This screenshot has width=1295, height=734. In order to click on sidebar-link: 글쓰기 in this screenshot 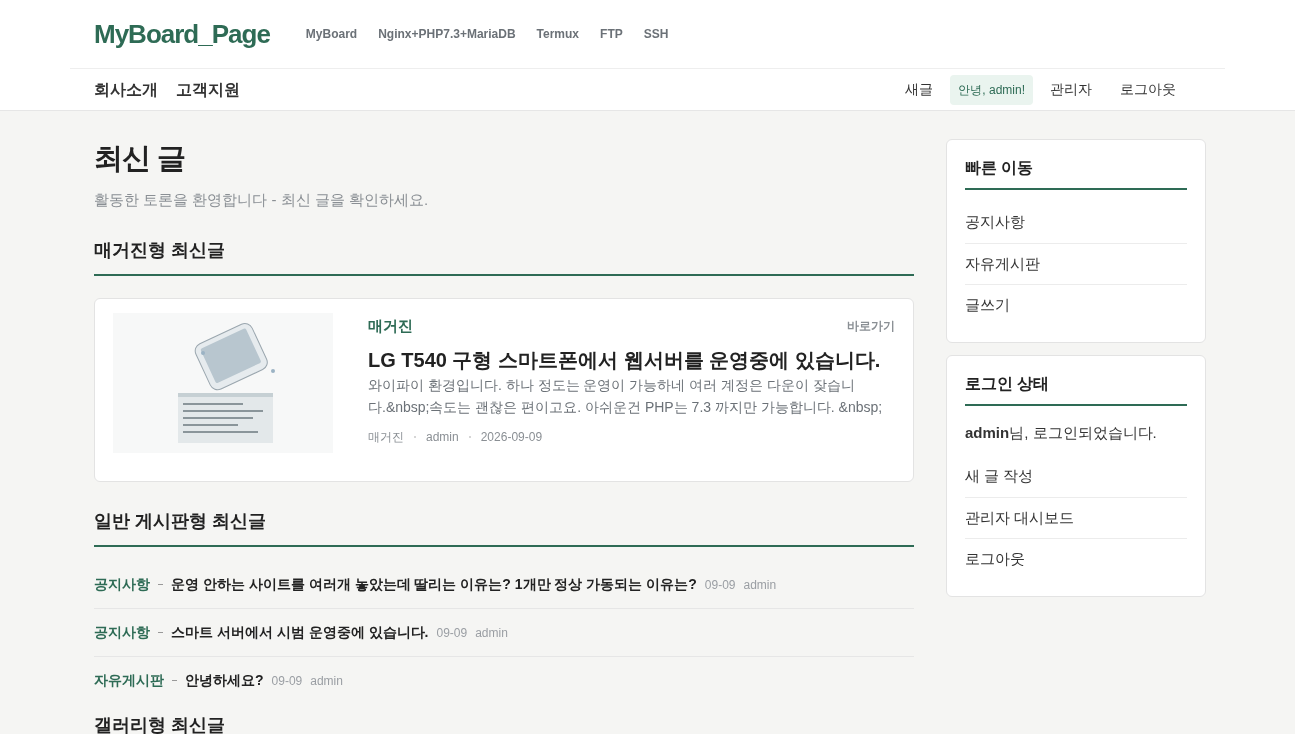, I will do `click(1076, 305)`.